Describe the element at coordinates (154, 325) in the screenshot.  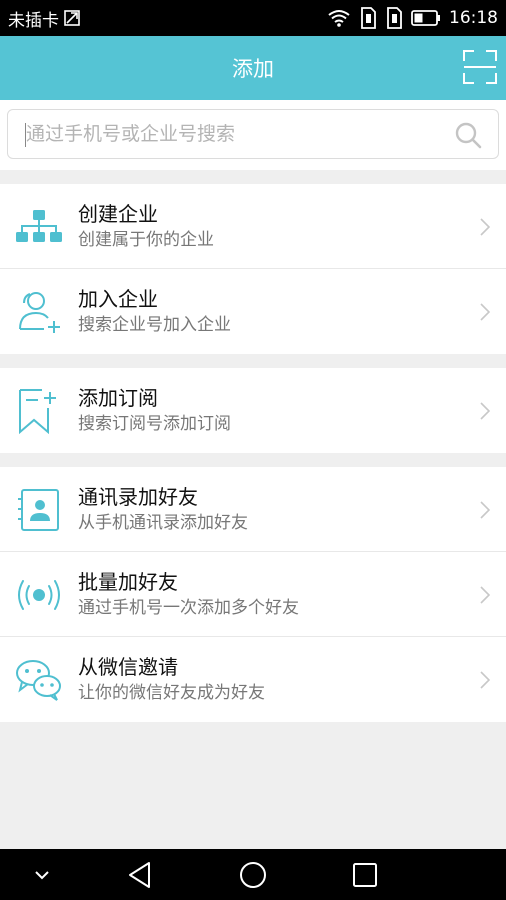
I see `item-subtitle: 搜索企业号加入企业` at that location.